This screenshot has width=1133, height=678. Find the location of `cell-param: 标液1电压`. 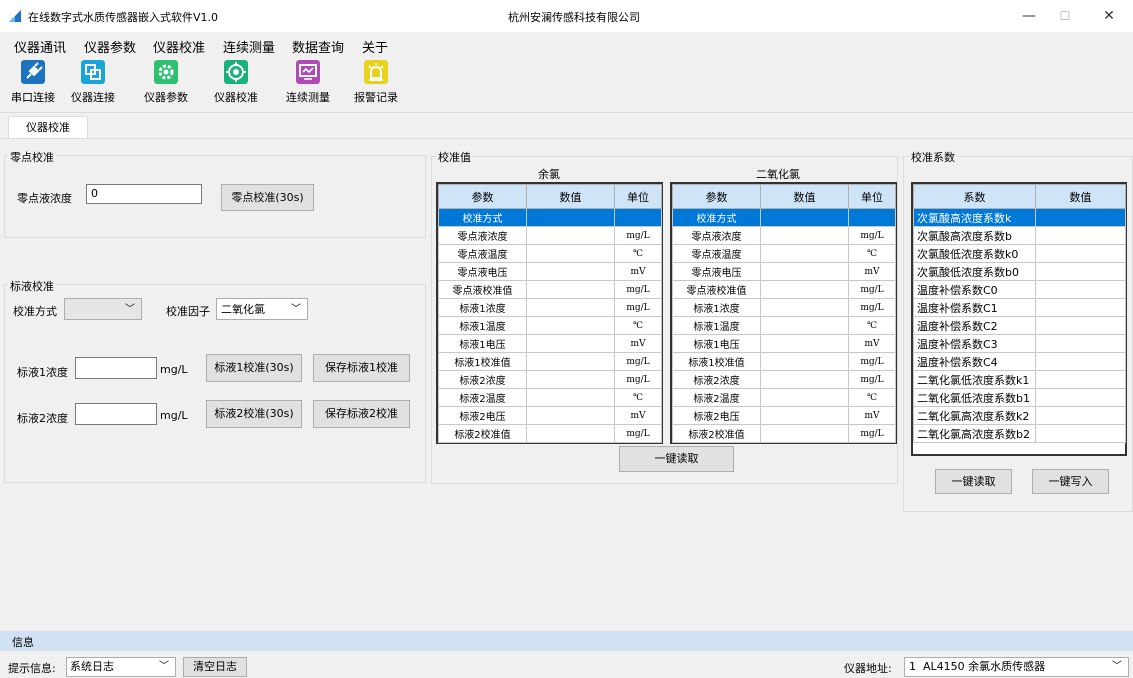

cell-param: 标液1电压 is located at coordinates (716, 343).